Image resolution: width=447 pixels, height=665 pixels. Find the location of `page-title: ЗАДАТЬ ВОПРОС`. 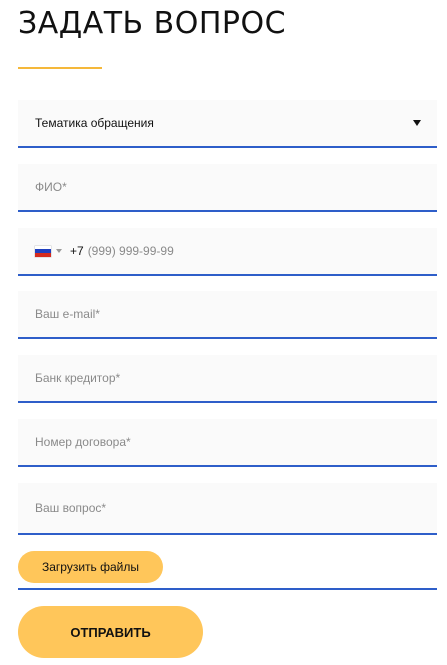

page-title: ЗАДАТЬ ВОПРОС is located at coordinates (152, 23).